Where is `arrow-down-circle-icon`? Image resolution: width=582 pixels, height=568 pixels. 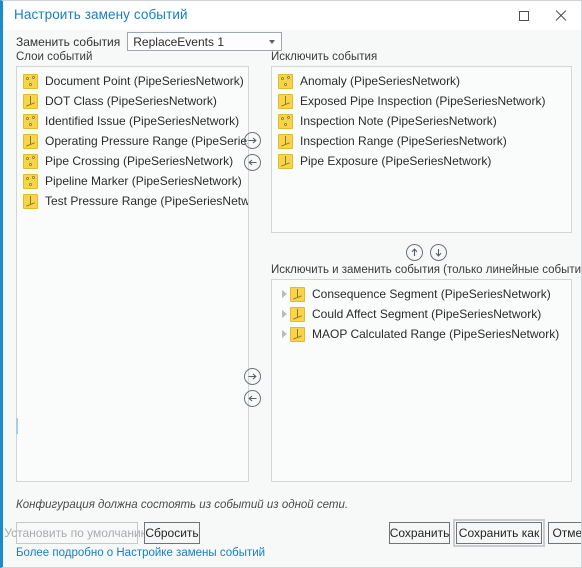 arrow-down-circle-icon is located at coordinates (438, 253).